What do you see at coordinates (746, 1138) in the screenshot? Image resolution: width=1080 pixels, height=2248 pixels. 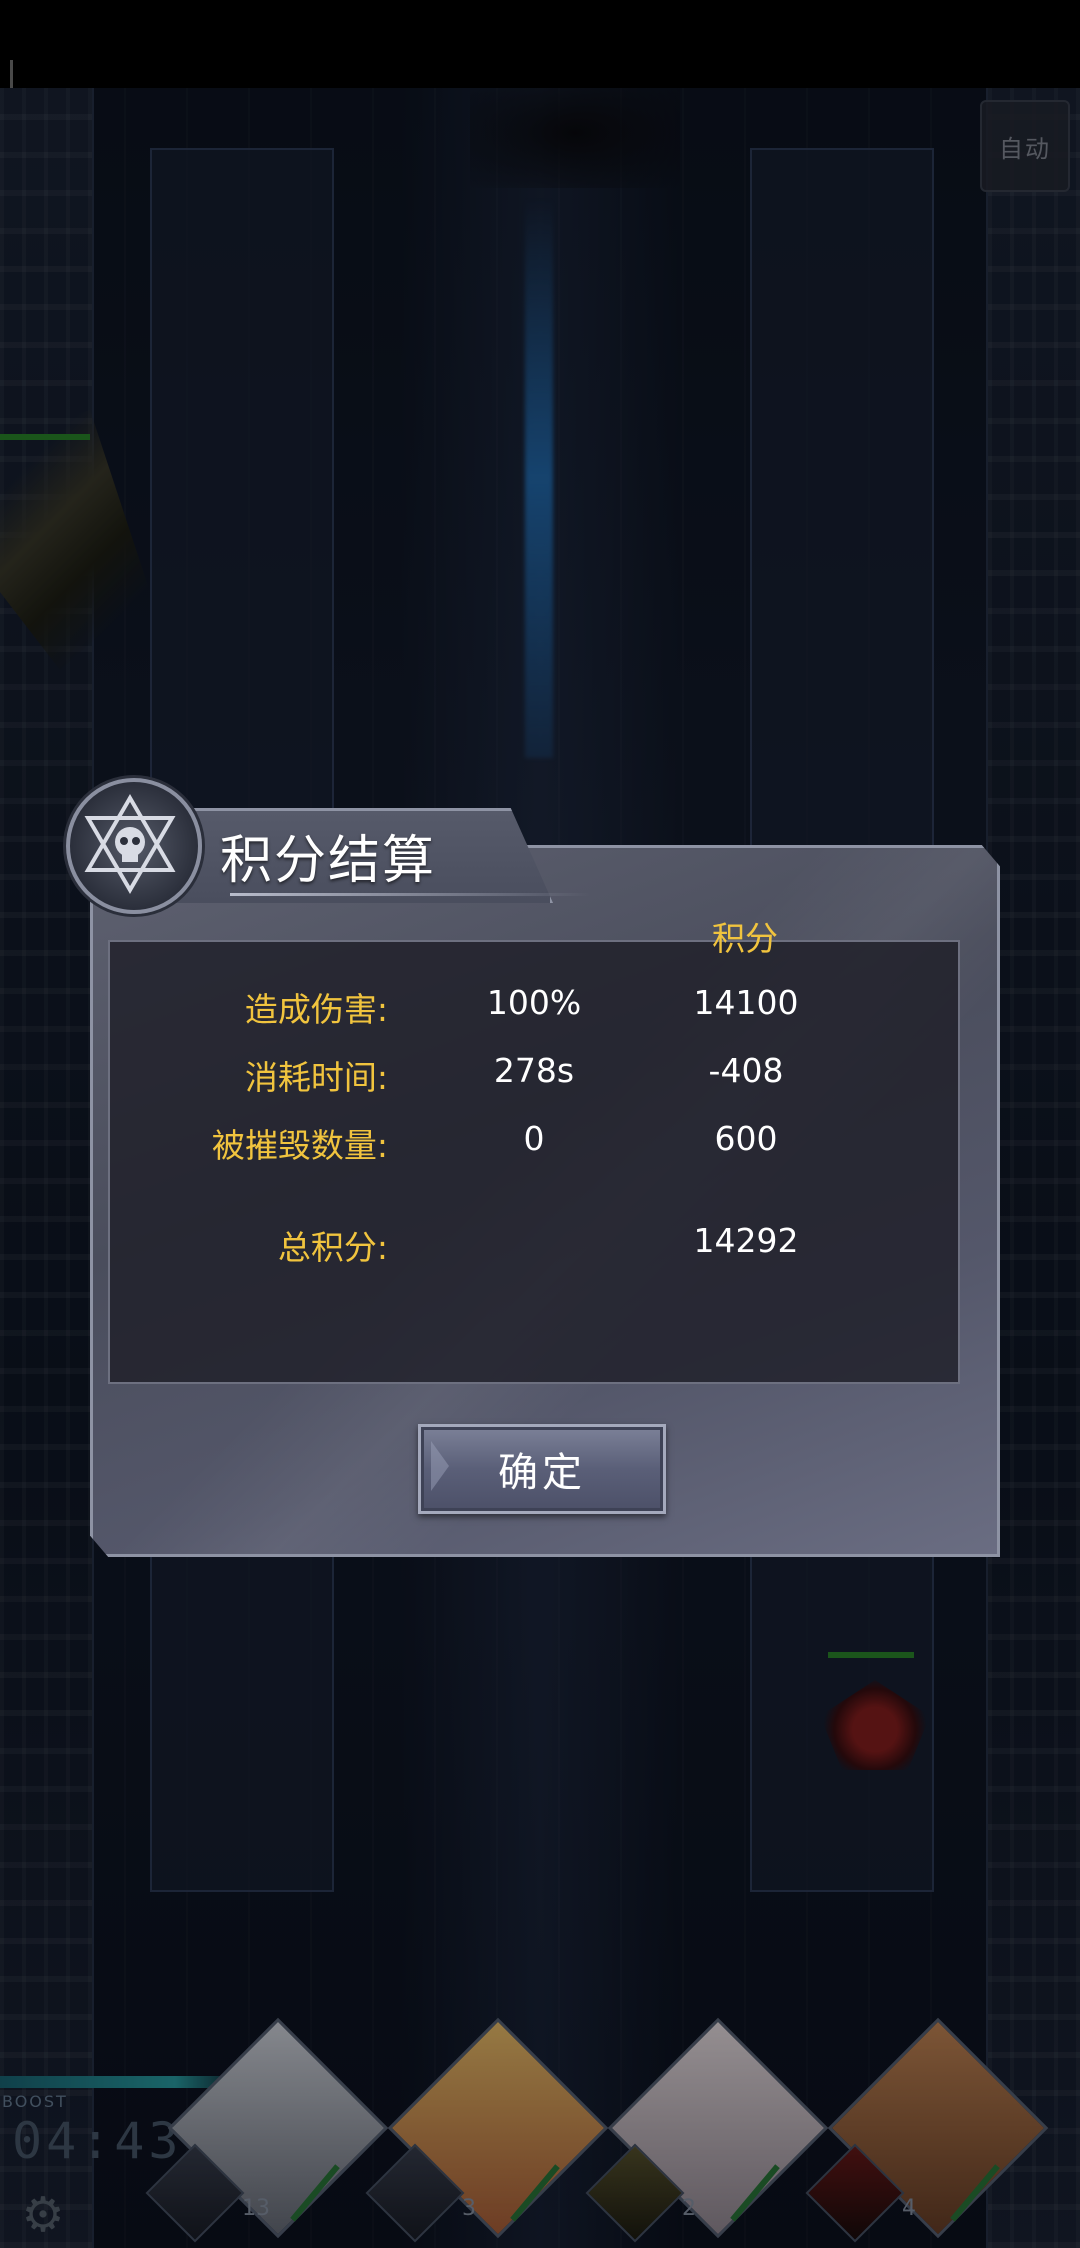 I see `destroyed-score: 600` at bounding box center [746, 1138].